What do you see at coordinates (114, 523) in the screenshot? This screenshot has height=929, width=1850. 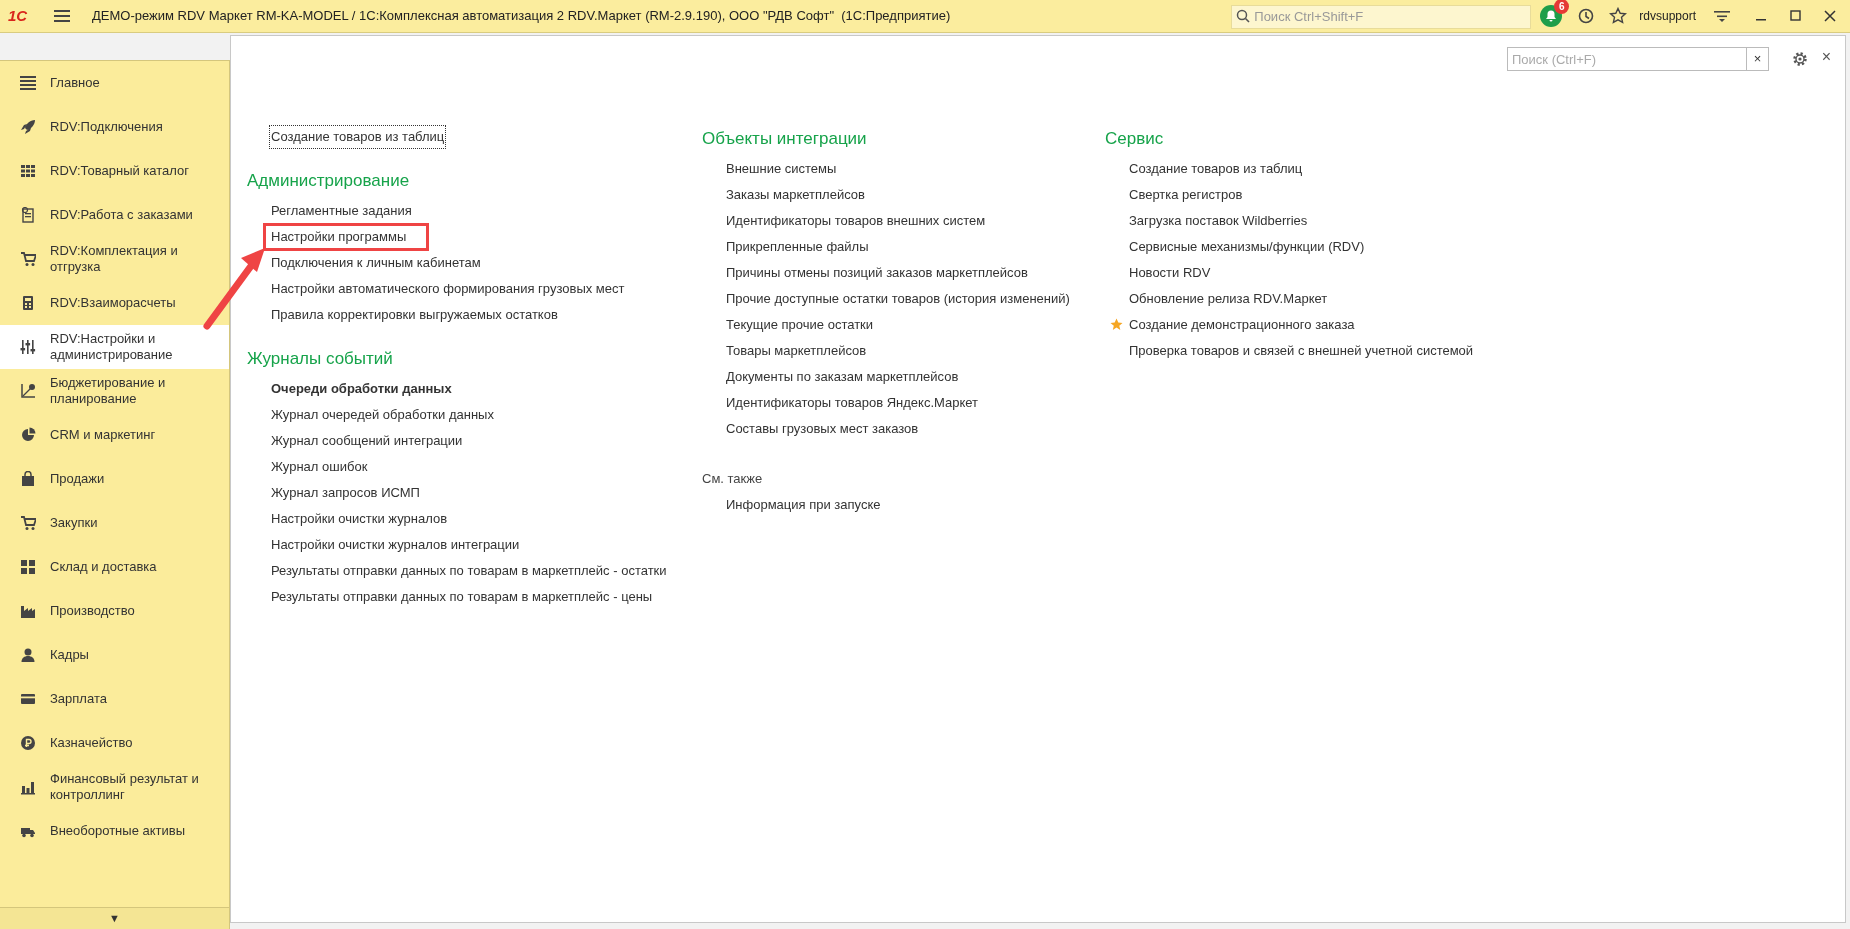 I see `sidebar-item: Закупки` at bounding box center [114, 523].